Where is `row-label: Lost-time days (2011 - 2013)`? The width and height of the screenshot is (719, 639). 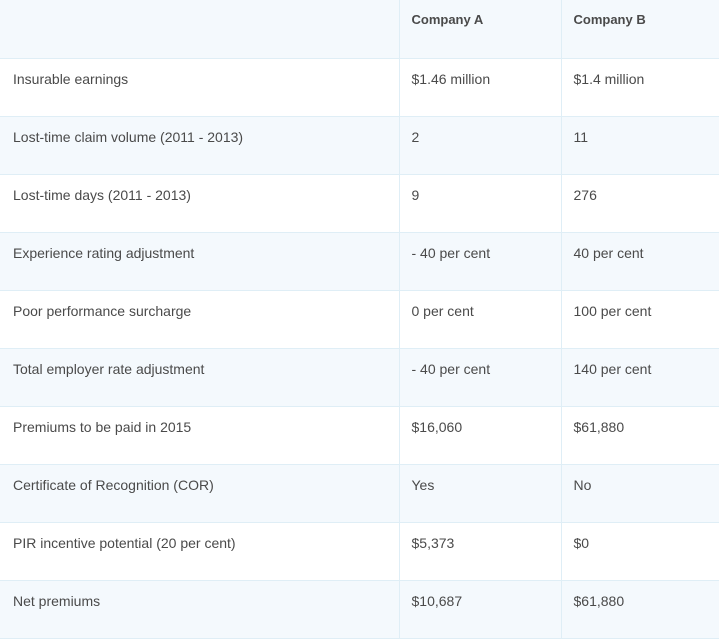
row-label: Lost-time days (2011 - 2013) is located at coordinates (200, 203).